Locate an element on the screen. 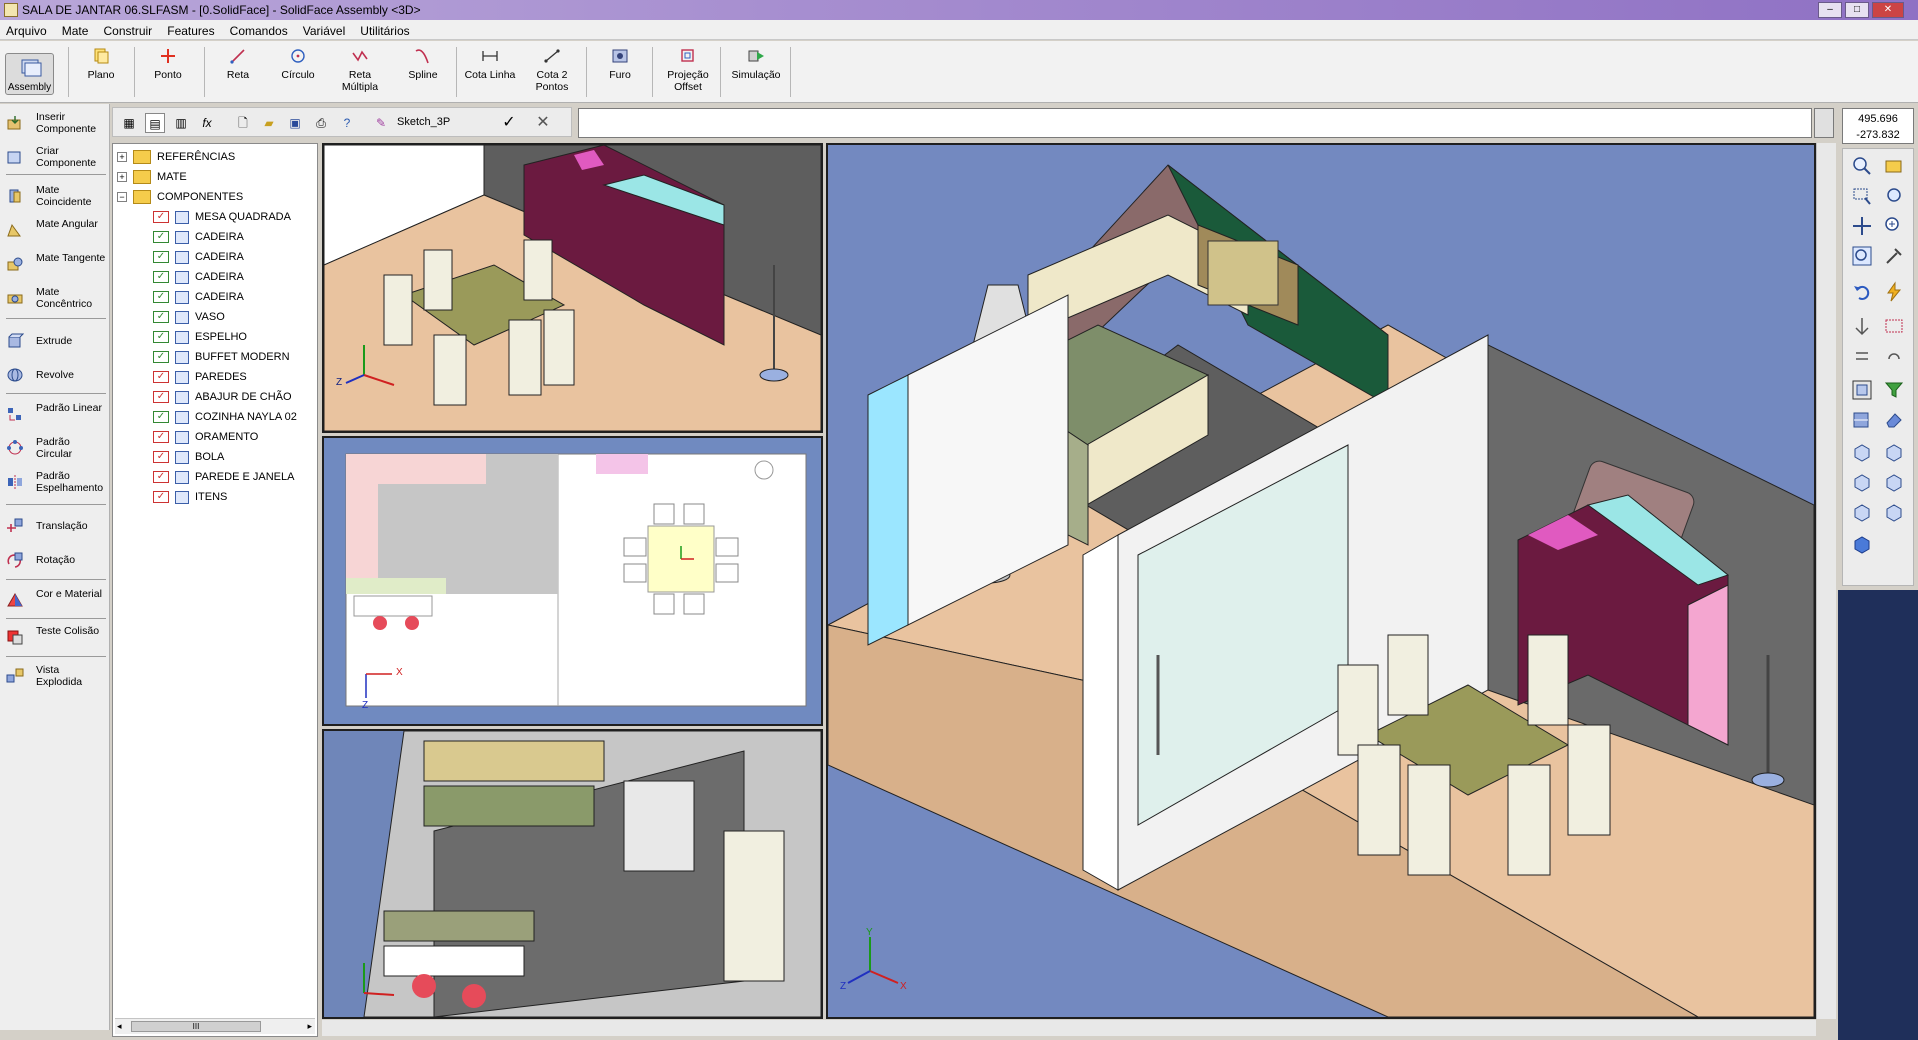 This screenshot has height=1040, width=1918. circle-button: Círculo is located at coordinates (298, 73).